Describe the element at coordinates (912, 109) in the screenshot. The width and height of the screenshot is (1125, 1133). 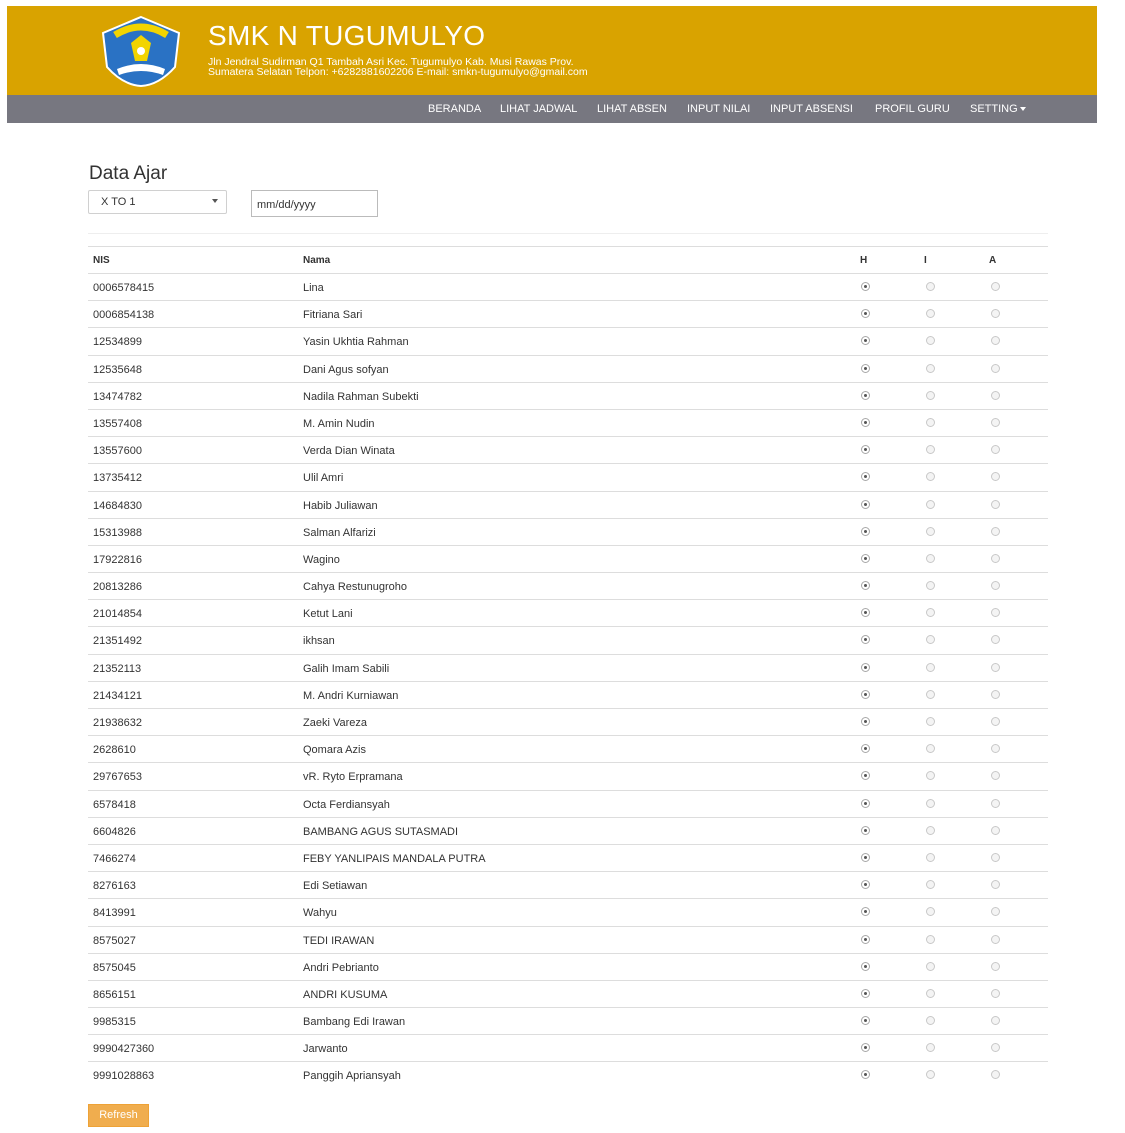
I see `nav-profil-guru: PROFIL GURU` at that location.